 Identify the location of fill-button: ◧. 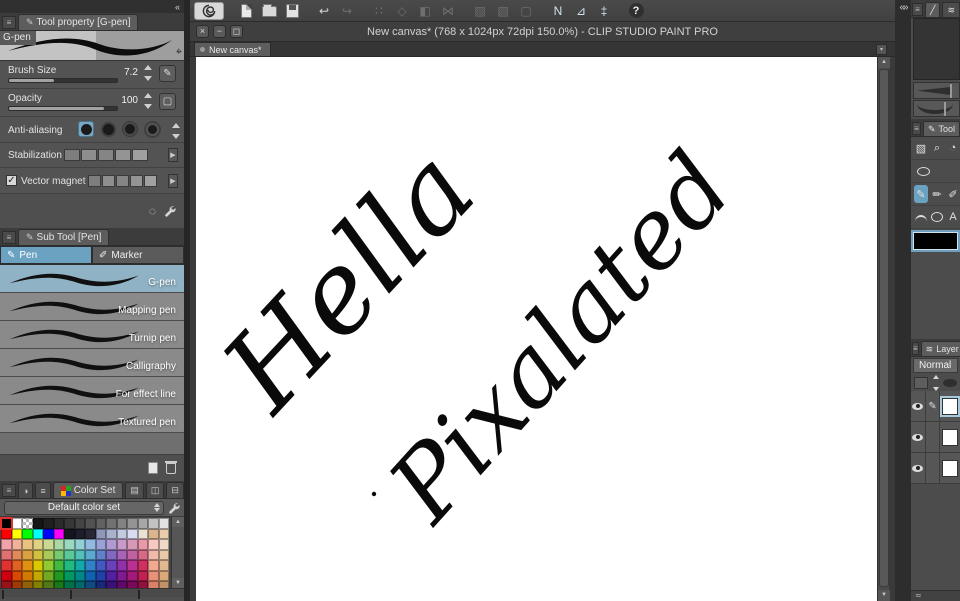
(425, 11).